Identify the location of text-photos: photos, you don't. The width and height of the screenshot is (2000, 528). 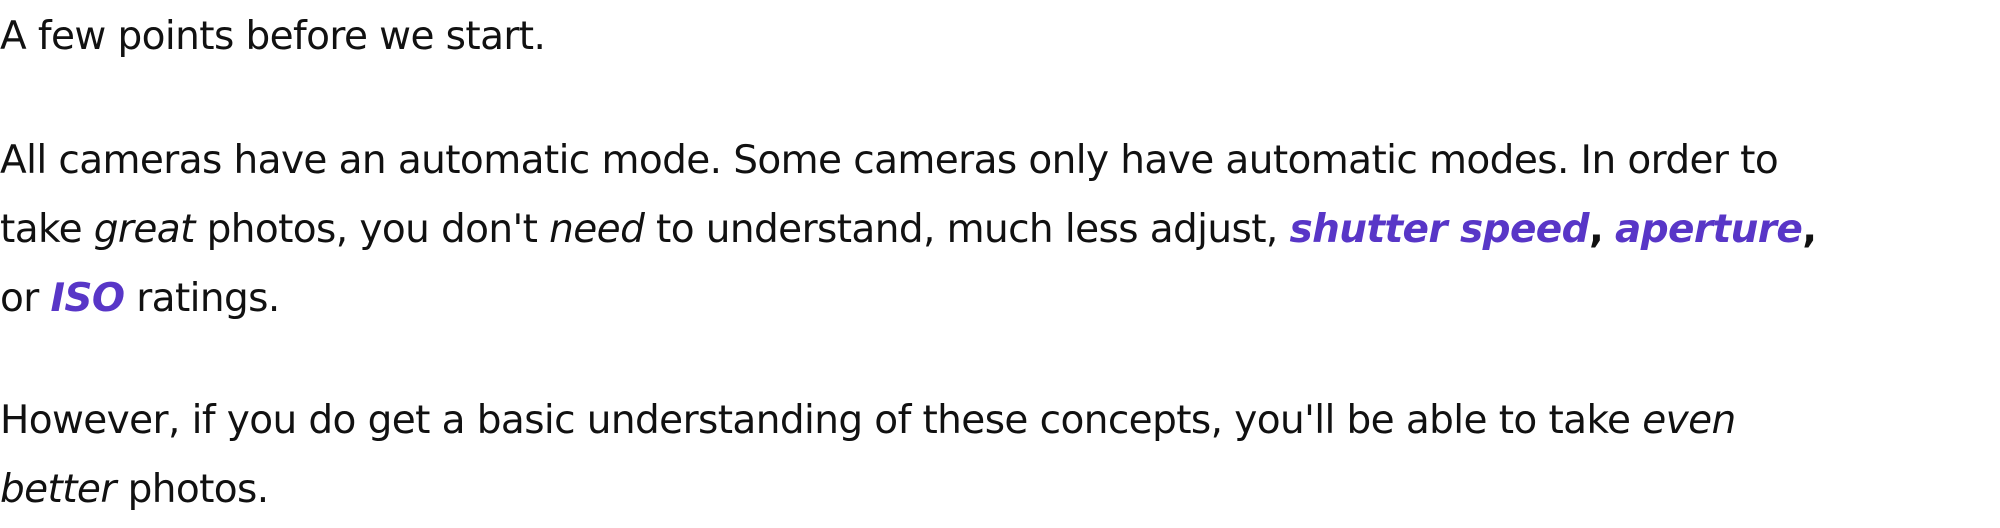
(372, 229).